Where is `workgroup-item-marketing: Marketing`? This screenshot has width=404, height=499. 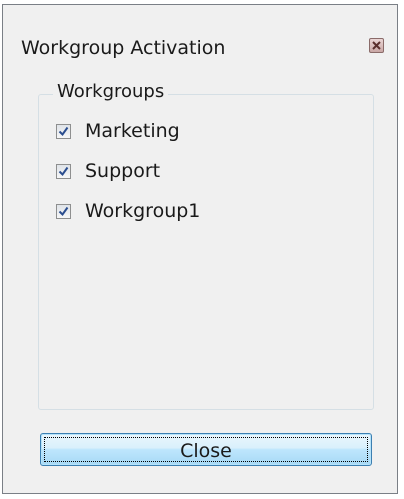 workgroup-item-marketing: Marketing is located at coordinates (118, 131).